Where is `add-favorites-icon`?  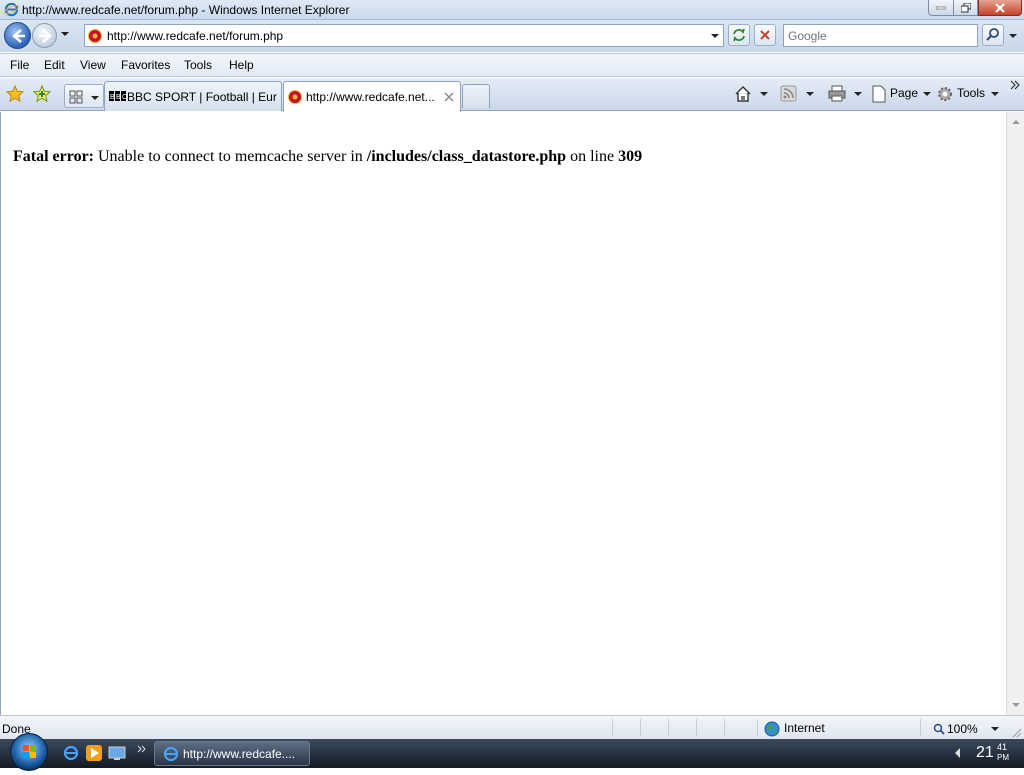
add-favorites-icon is located at coordinates (42, 94).